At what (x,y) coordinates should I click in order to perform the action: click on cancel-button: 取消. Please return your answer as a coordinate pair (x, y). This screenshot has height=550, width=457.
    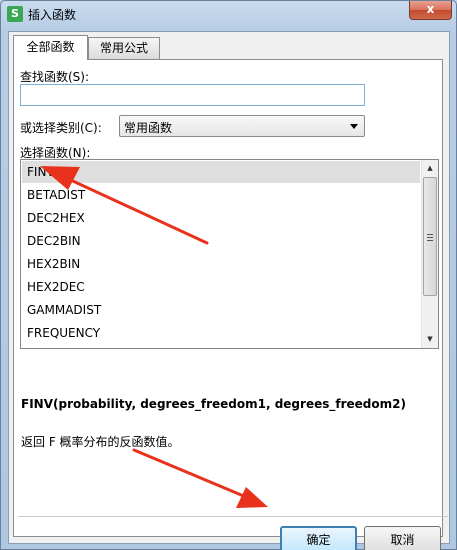
    Looking at the image, I should click on (402, 538).